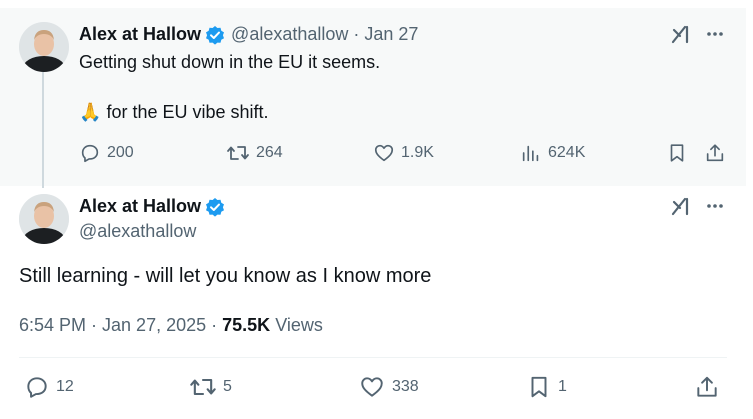 This screenshot has width=753, height=419. I want to click on praying-hands-emoji: 🙏, so click(90, 112).